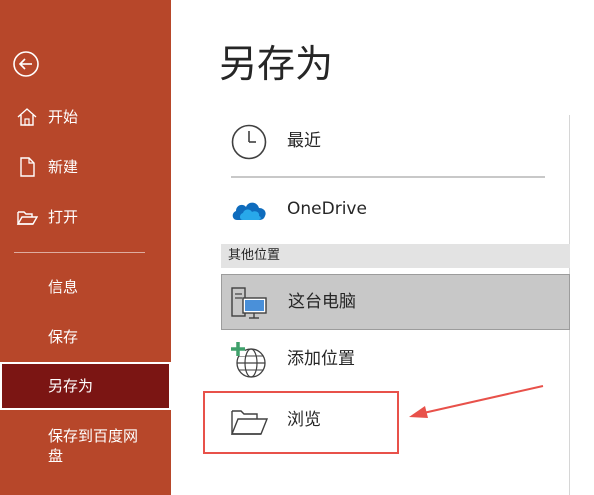 This screenshot has height=495, width=594. I want to click on back-arrow-icon, so click(26, 64).